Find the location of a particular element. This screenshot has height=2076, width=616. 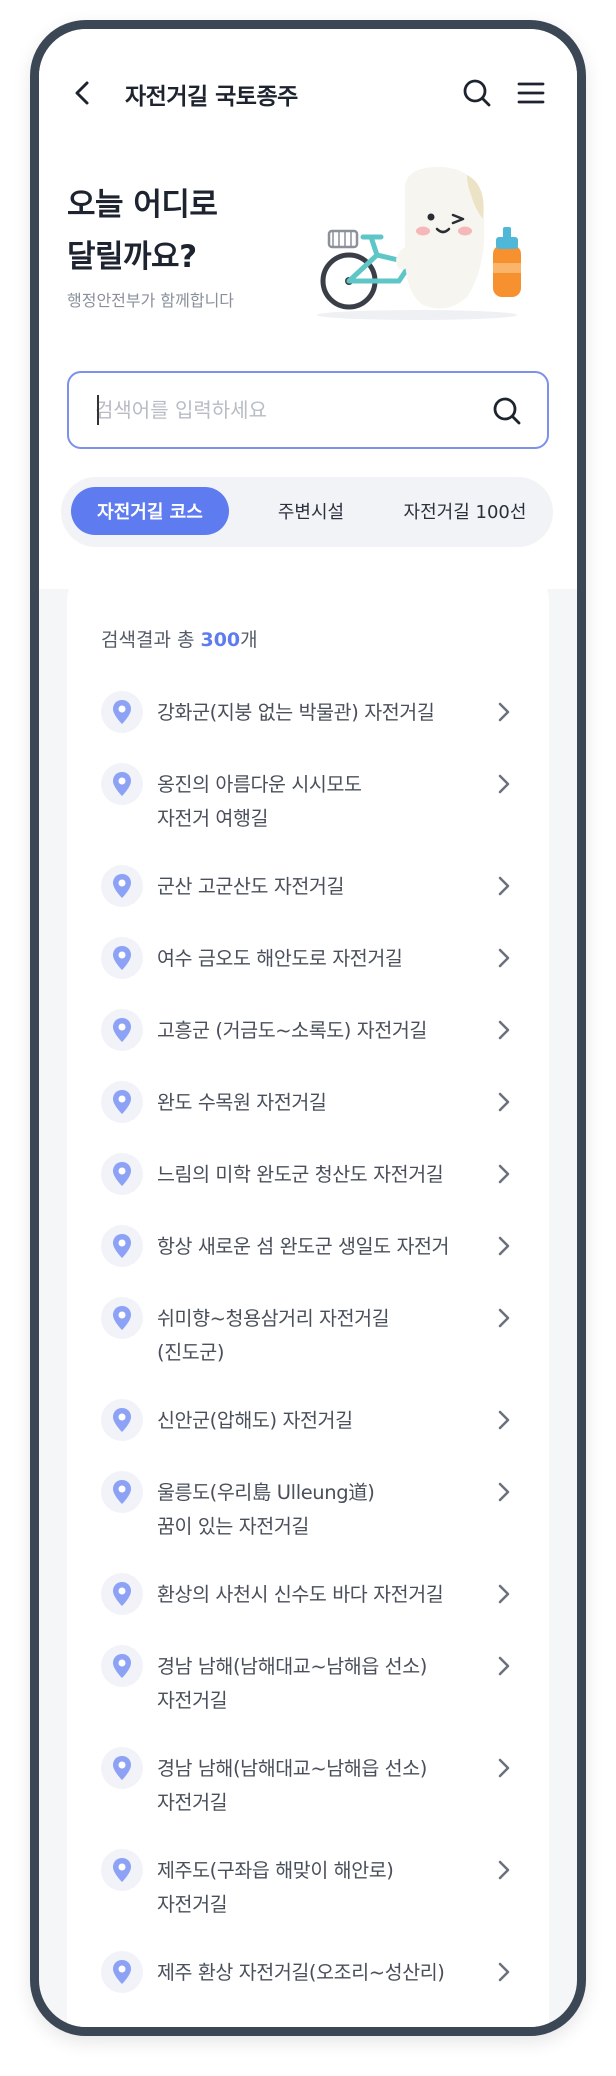

result-suffix: 개 is located at coordinates (249, 640).